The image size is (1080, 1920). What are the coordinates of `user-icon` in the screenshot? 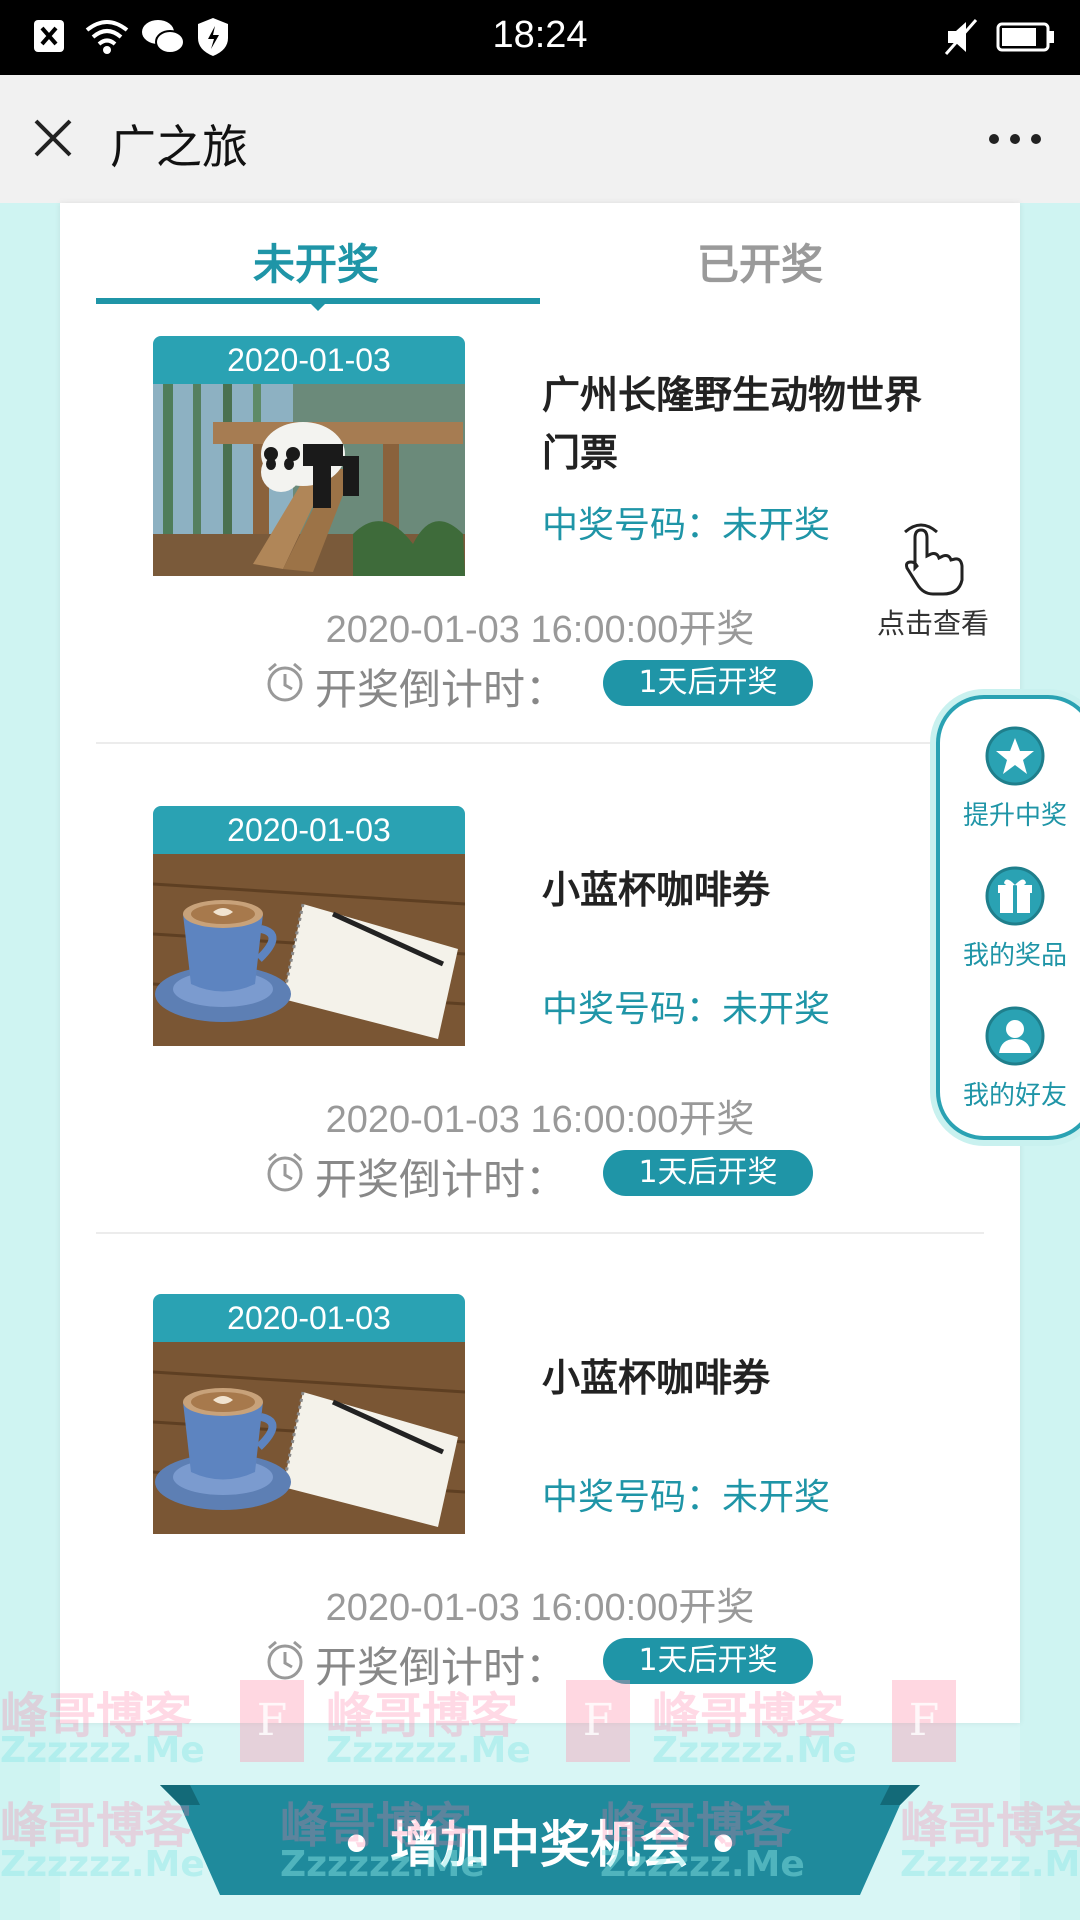 It's located at (1015, 1036).